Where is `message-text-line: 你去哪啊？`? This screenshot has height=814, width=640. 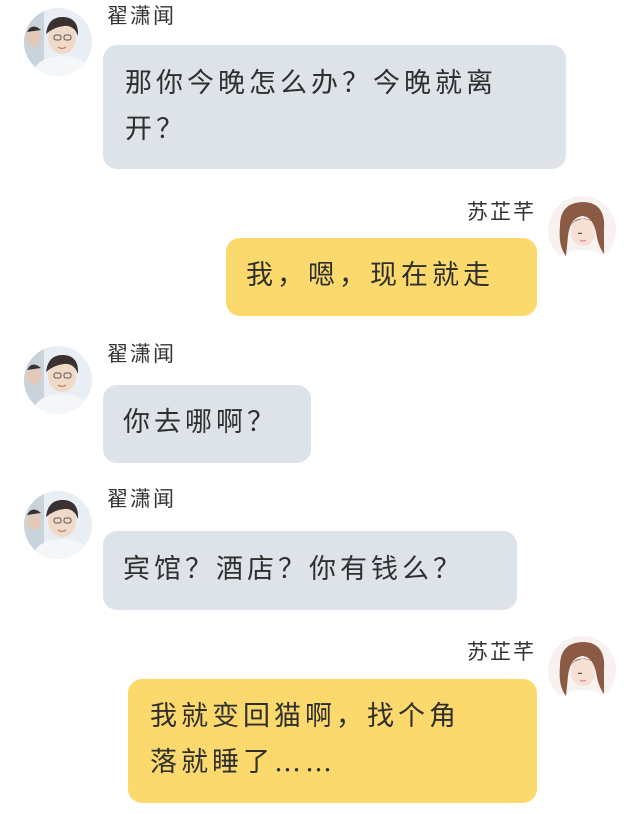 message-text-line: 你去哪啊？ is located at coordinates (200, 422).